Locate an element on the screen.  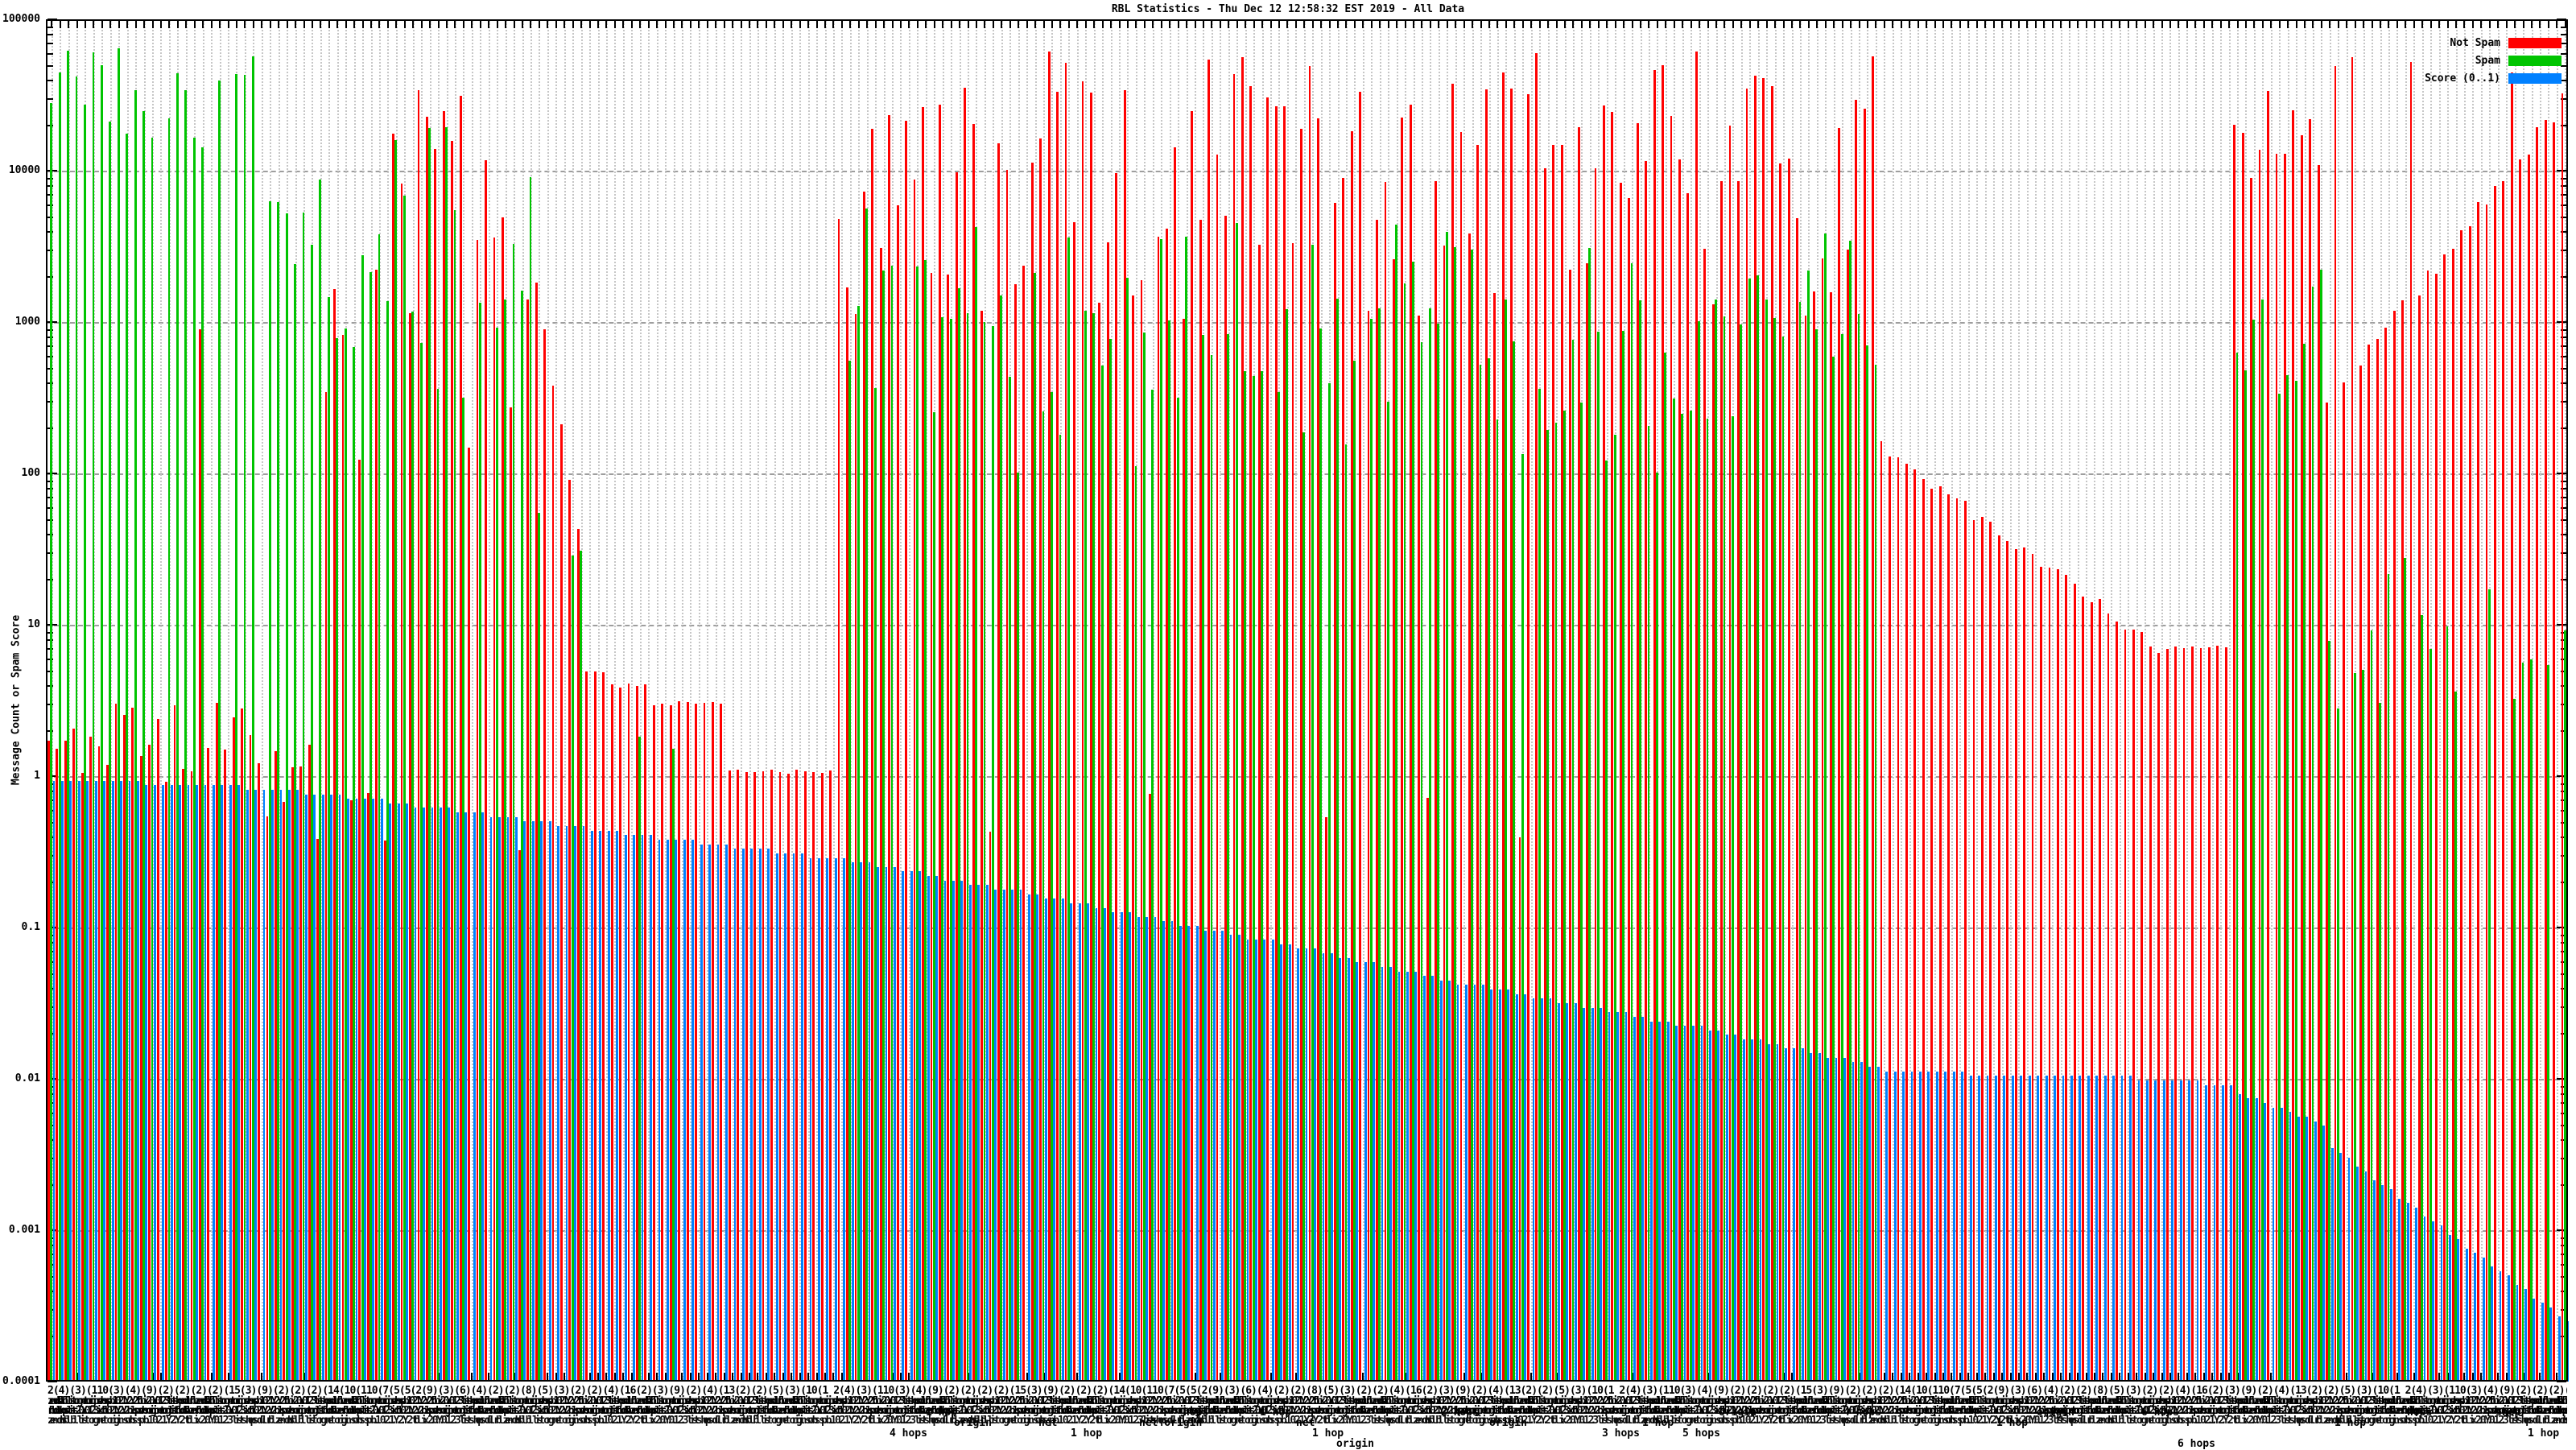
x-axis-label-fragment: 6 hops is located at coordinates (2160, 1413).